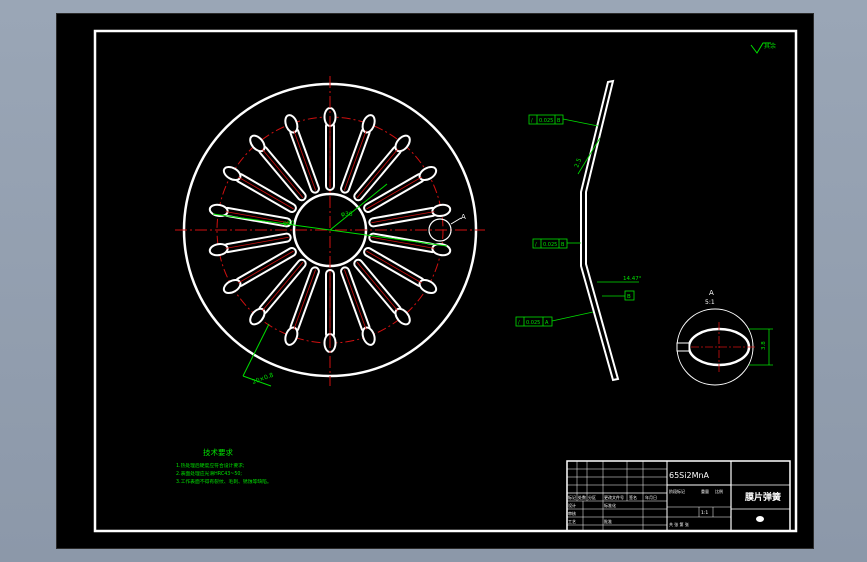  Describe the element at coordinates (578, 163) in the screenshot. I see `slot-dim-text: 2.5` at that location.